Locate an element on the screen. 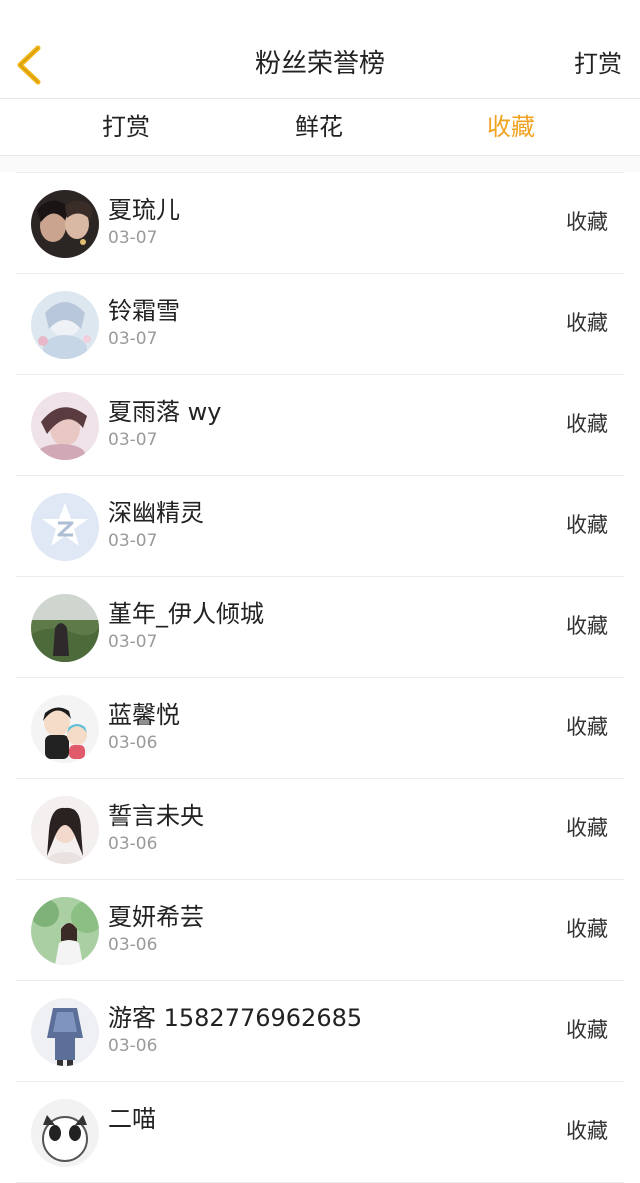 The height and width of the screenshot is (1183, 640). fan-name: 夏琉儿 is located at coordinates (144, 210).